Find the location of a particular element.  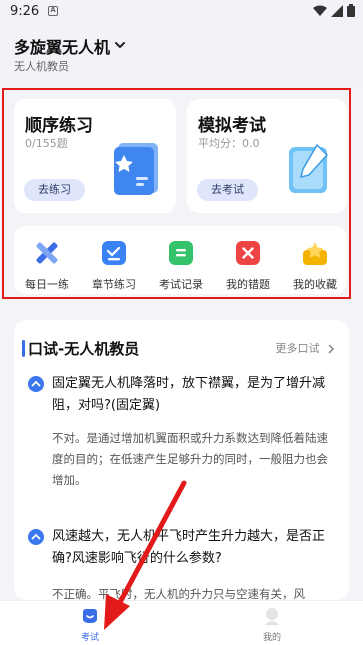

tab-mine: 我的 is located at coordinates (272, 623).